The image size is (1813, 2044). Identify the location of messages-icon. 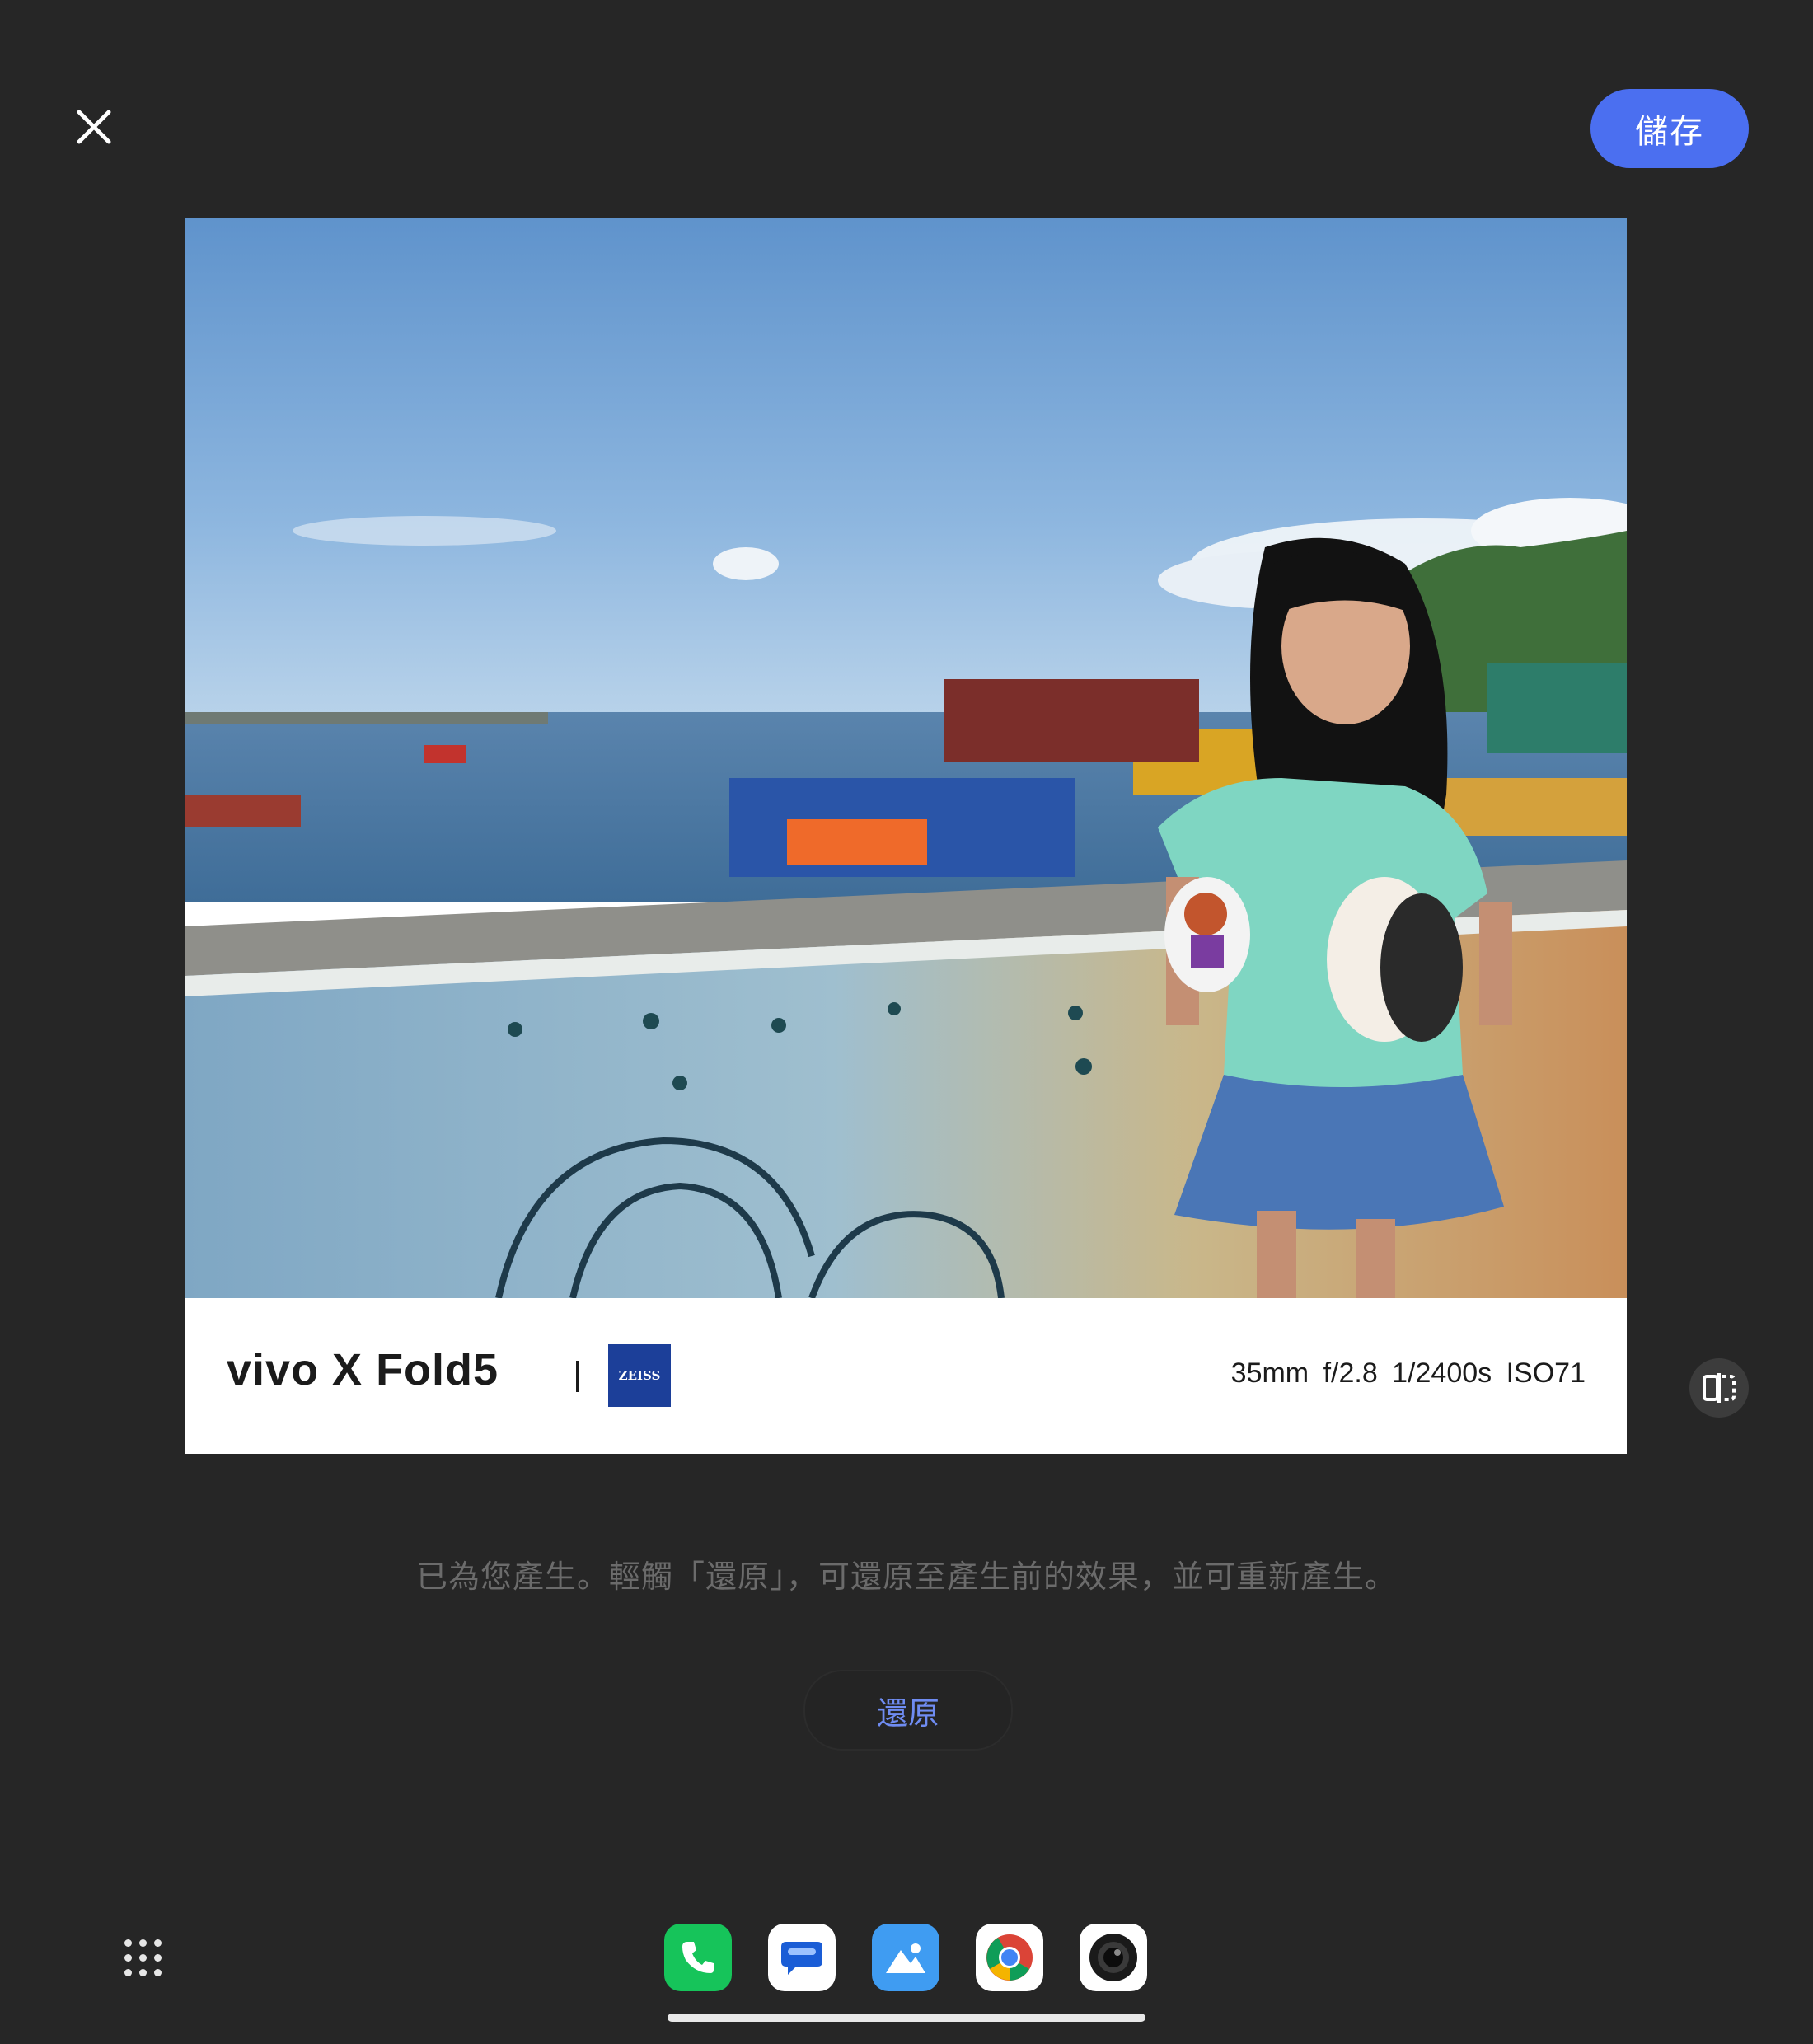
(802, 1957).